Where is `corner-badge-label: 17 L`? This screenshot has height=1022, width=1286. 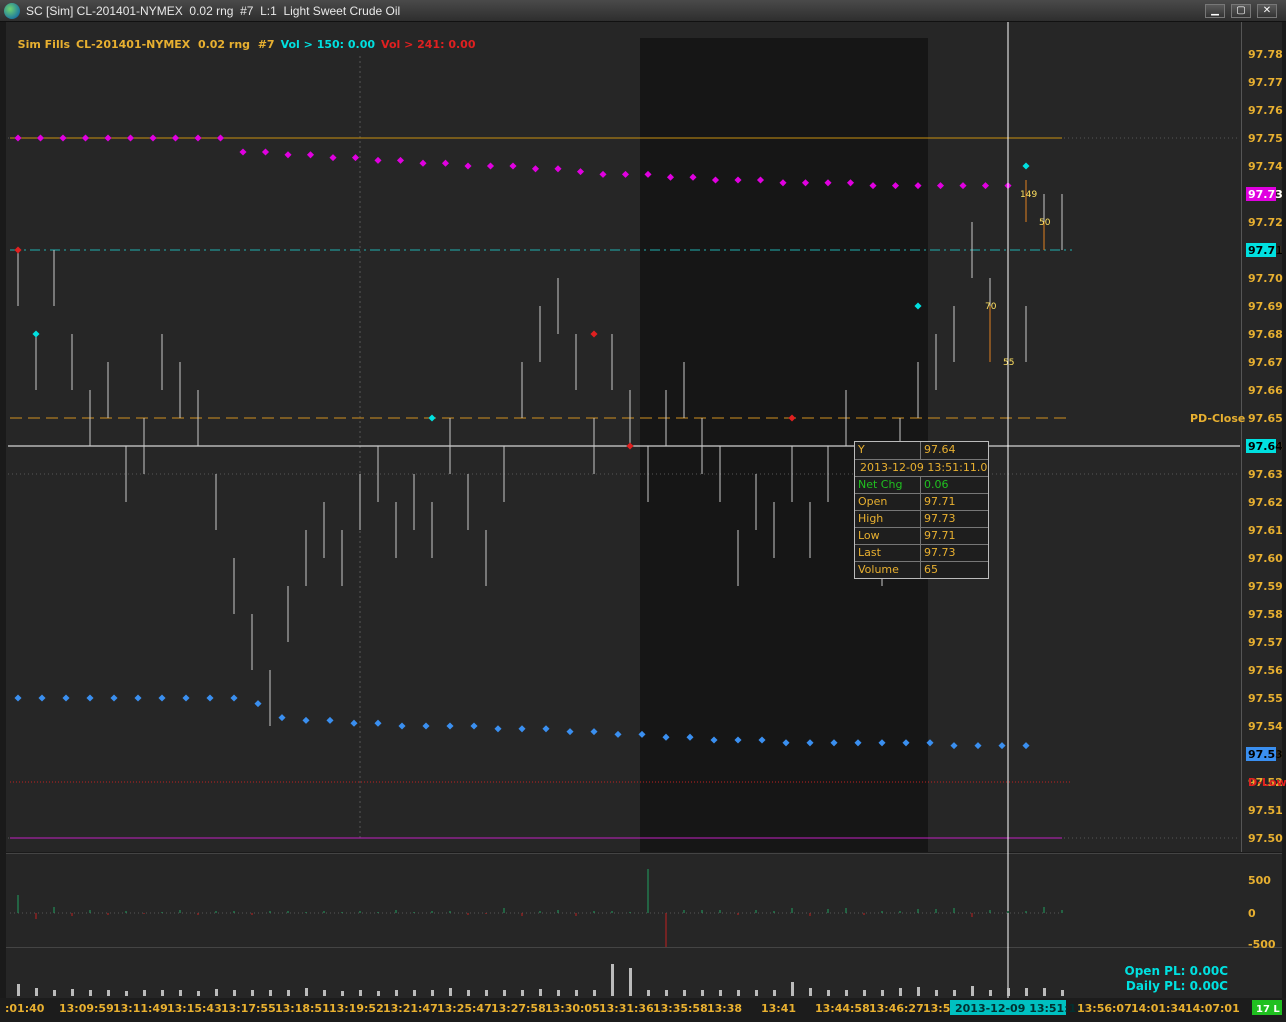
corner-badge-label: 17 L is located at coordinates (1268, 1009).